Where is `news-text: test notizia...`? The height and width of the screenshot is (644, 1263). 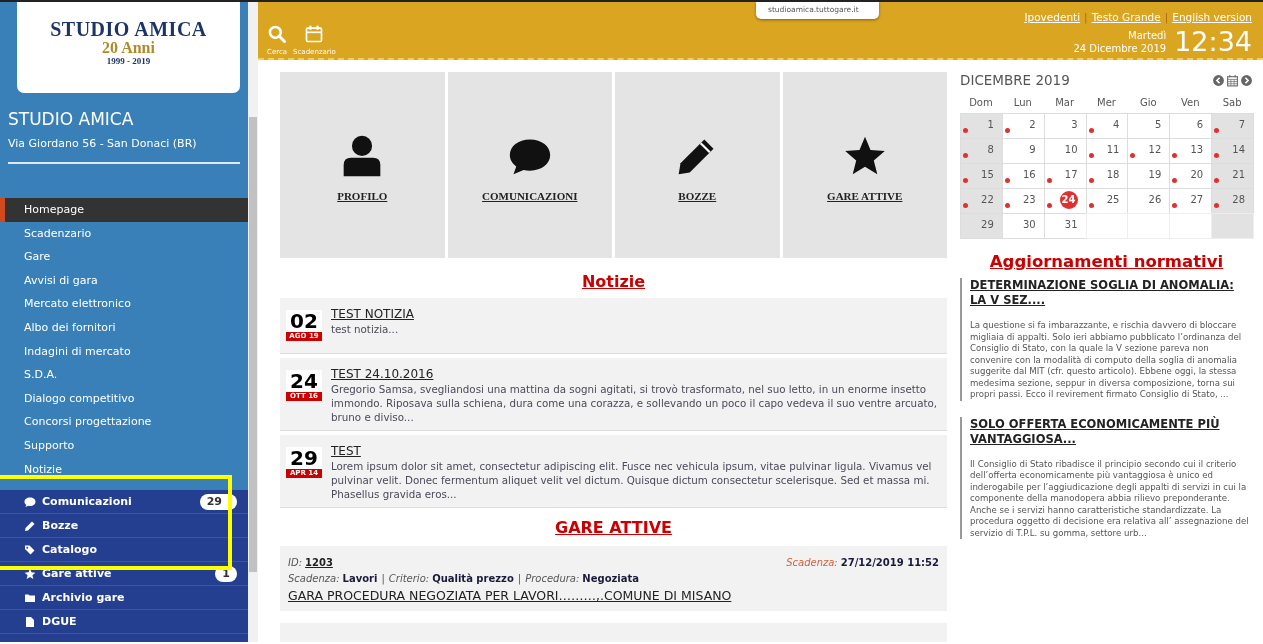 news-text: test notizia... is located at coordinates (365, 329).